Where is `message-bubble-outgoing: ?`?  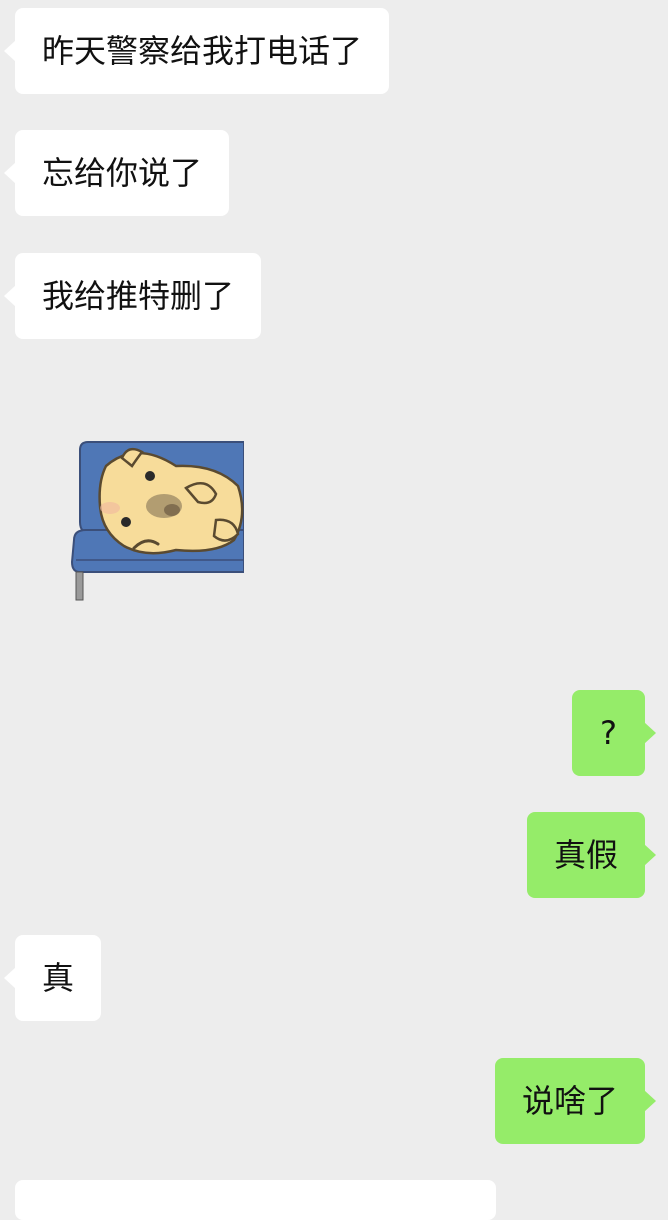
message-bubble-outgoing: ? is located at coordinates (614, 733).